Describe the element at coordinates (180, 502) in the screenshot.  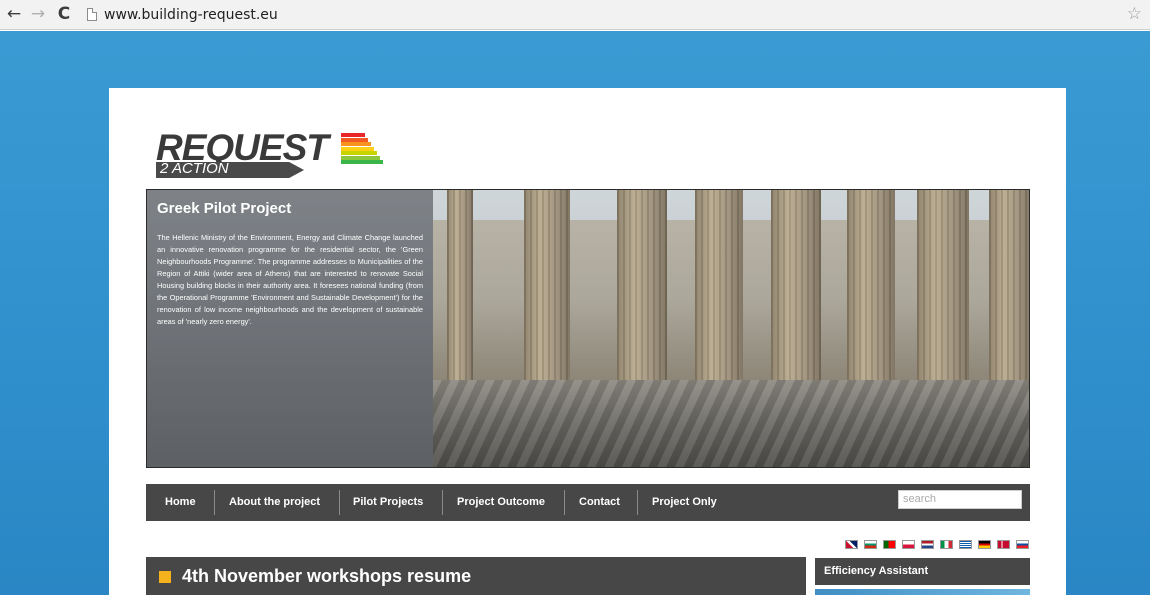
I see `nav-home: Home` at that location.